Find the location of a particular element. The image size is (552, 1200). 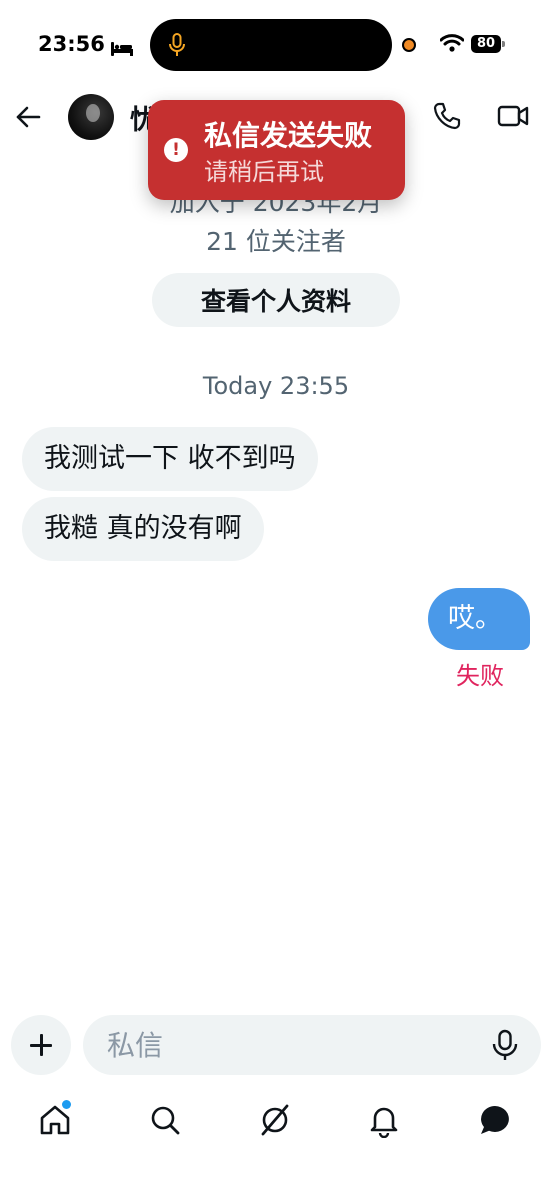

message-timestamp: Today 23:55 is located at coordinates (276, 386).